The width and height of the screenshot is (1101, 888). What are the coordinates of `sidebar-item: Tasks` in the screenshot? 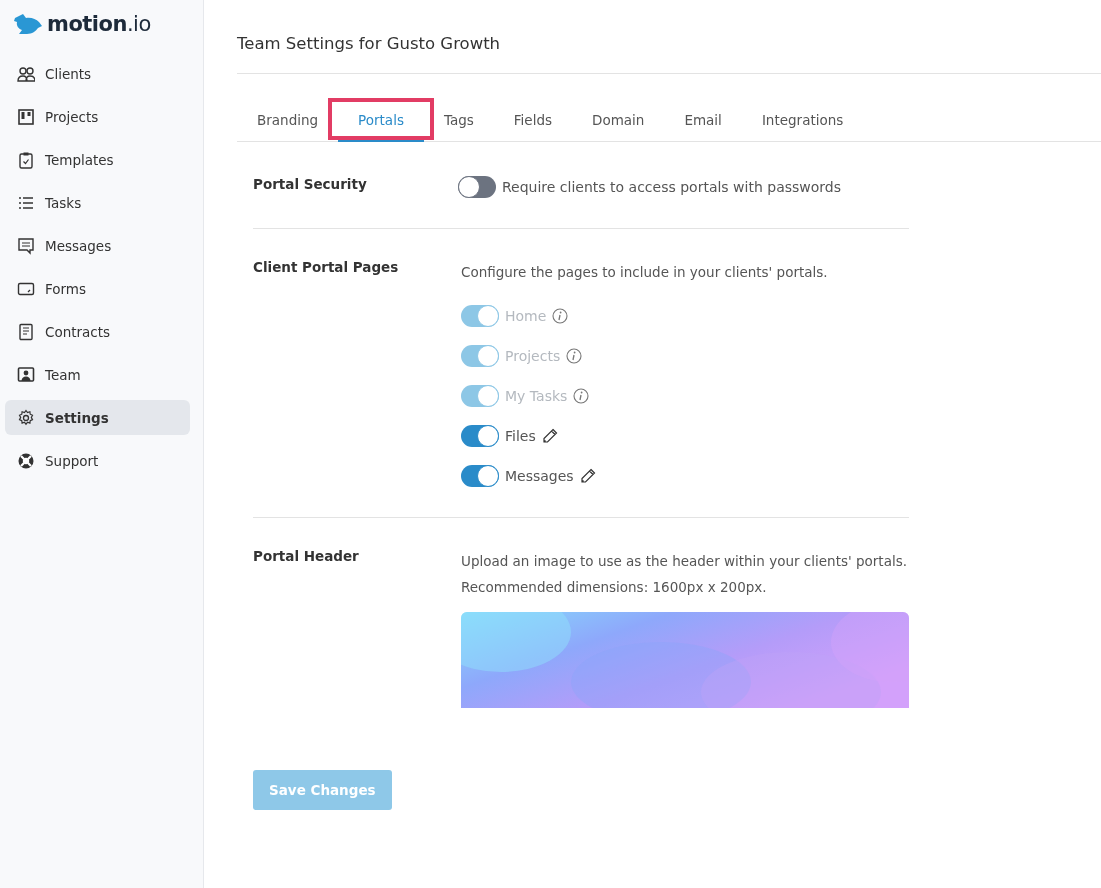 It's located at (97, 202).